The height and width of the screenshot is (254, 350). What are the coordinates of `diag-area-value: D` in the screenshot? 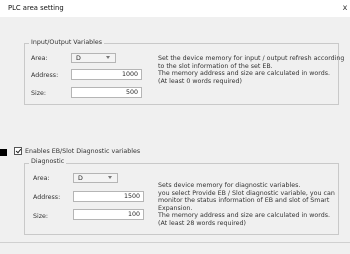 It's located at (80, 178).